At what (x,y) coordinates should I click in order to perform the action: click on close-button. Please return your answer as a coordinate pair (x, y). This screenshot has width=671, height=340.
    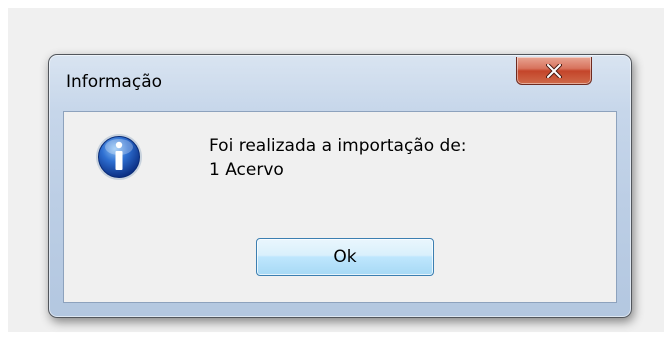
    Looking at the image, I should click on (554, 71).